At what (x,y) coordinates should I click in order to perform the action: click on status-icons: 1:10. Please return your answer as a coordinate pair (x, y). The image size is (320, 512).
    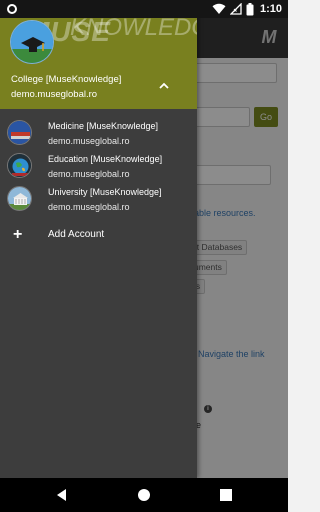
    Looking at the image, I should click on (247, 9).